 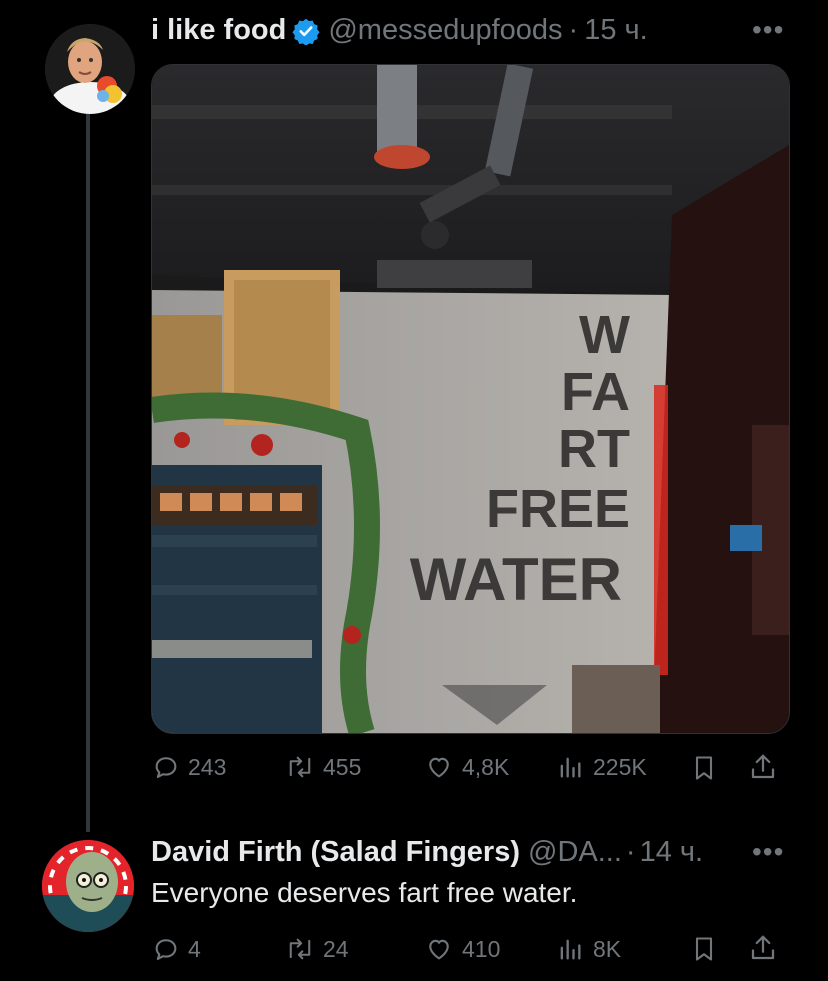 What do you see at coordinates (306, 31) in the screenshot?
I see `verified-badge-icon` at bounding box center [306, 31].